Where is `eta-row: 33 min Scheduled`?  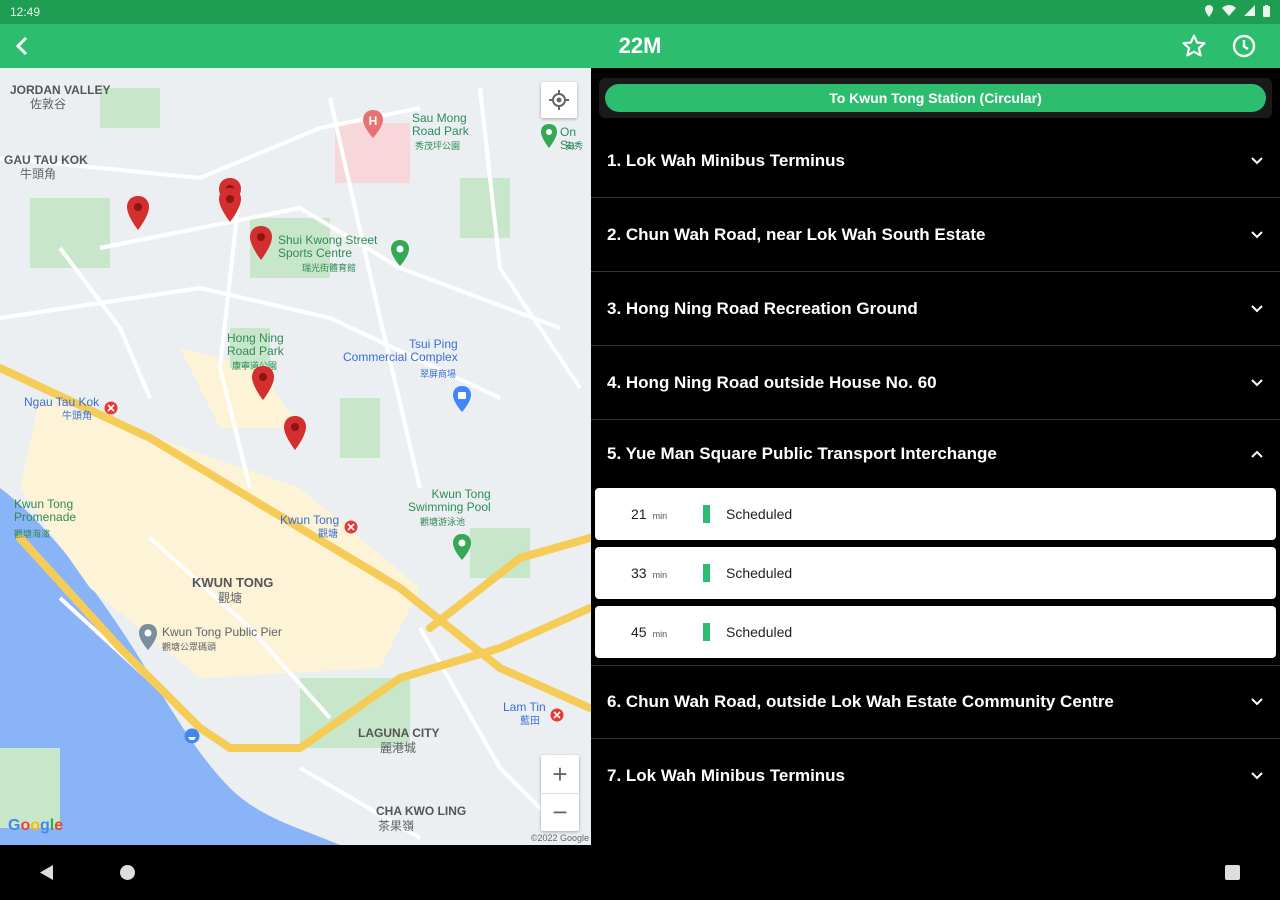
eta-row: 33 min Scheduled is located at coordinates (935, 573).